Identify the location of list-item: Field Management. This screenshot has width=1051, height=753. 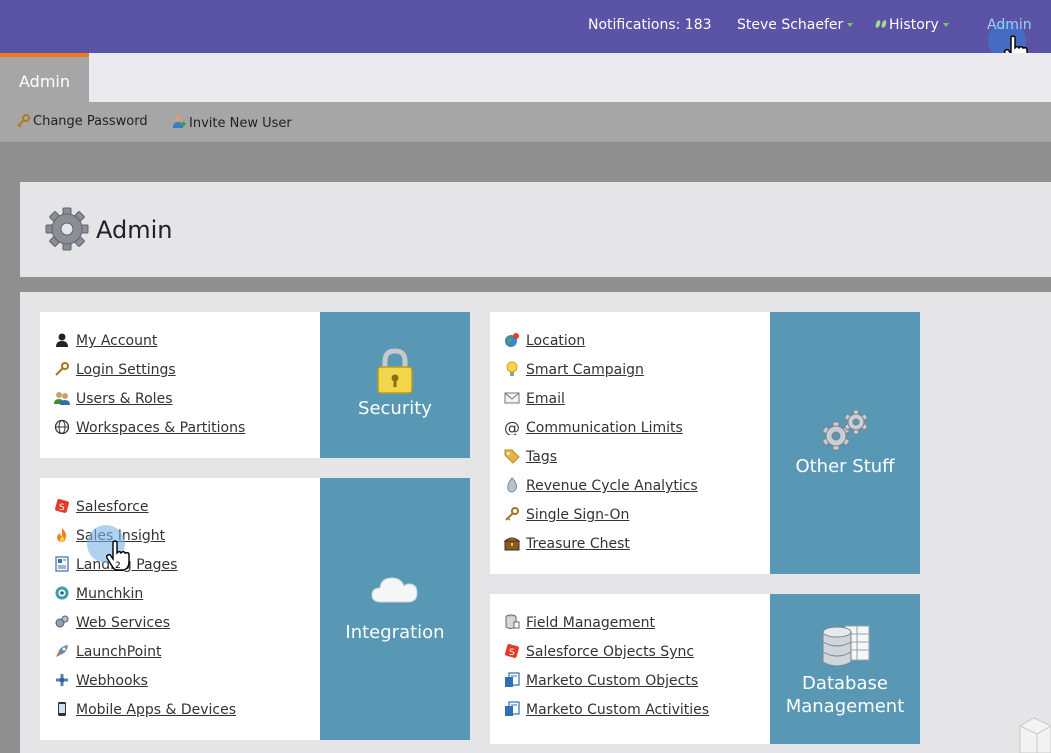
(606, 628).